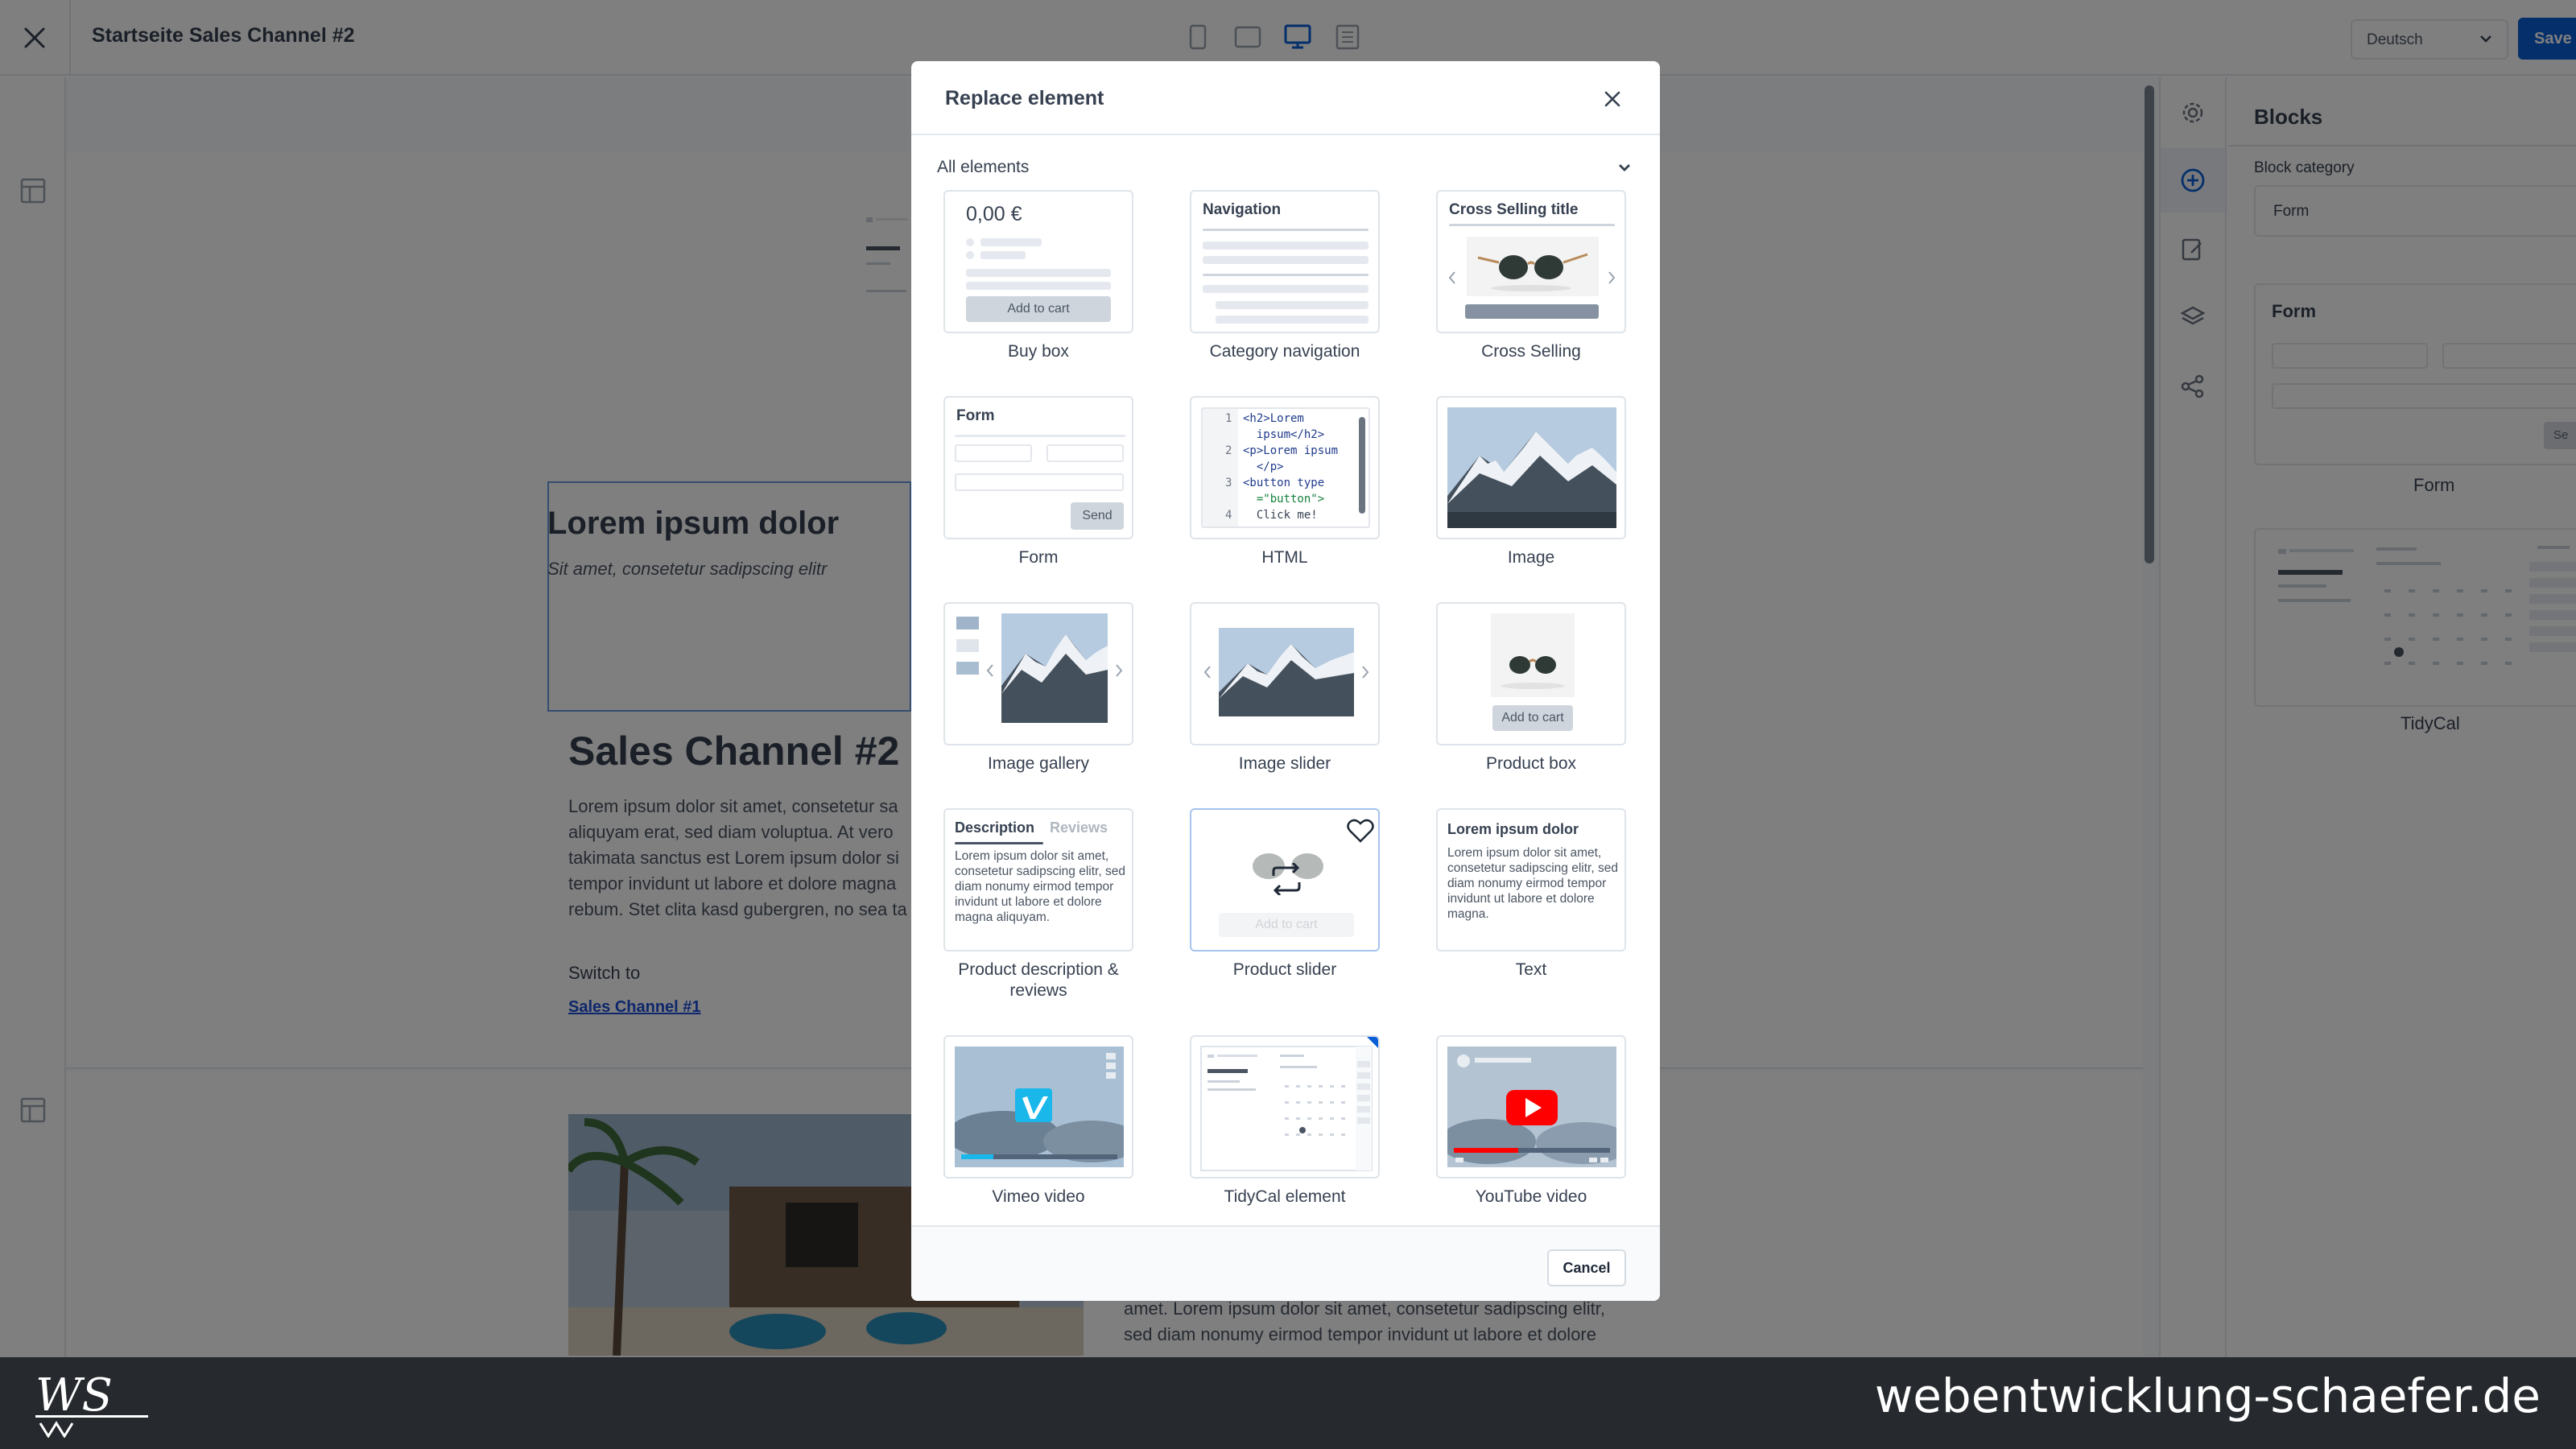 The height and width of the screenshot is (1449, 2576). I want to click on element-tile-cross-selling: Cross Selling title, so click(1531, 261).